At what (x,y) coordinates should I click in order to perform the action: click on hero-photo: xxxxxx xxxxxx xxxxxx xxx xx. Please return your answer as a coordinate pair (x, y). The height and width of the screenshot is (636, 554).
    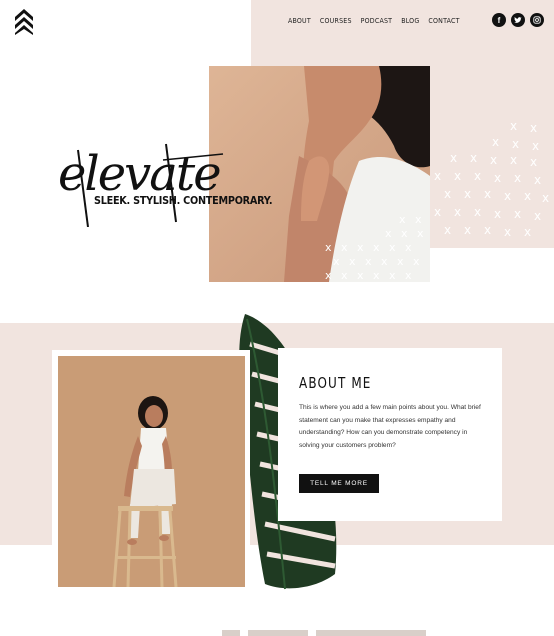
    Looking at the image, I should click on (319, 174).